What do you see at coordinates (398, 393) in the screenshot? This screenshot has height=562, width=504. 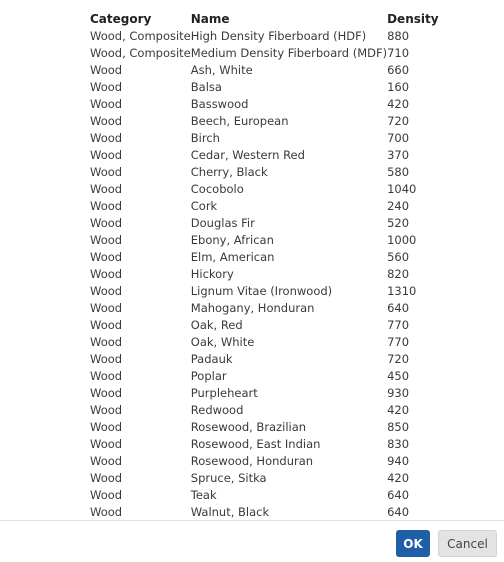 I see `cell-density: 930` at bounding box center [398, 393].